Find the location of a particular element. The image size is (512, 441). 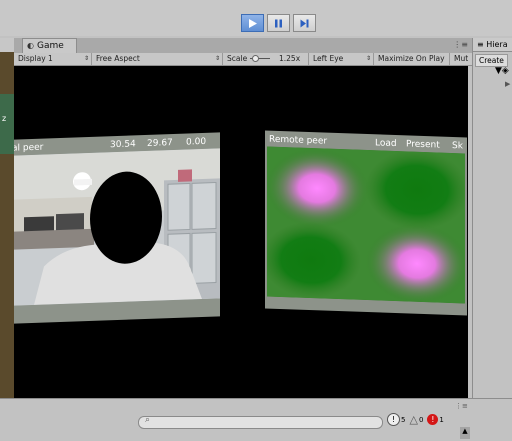

console-search-input: ⌕ is located at coordinates (260, 422).